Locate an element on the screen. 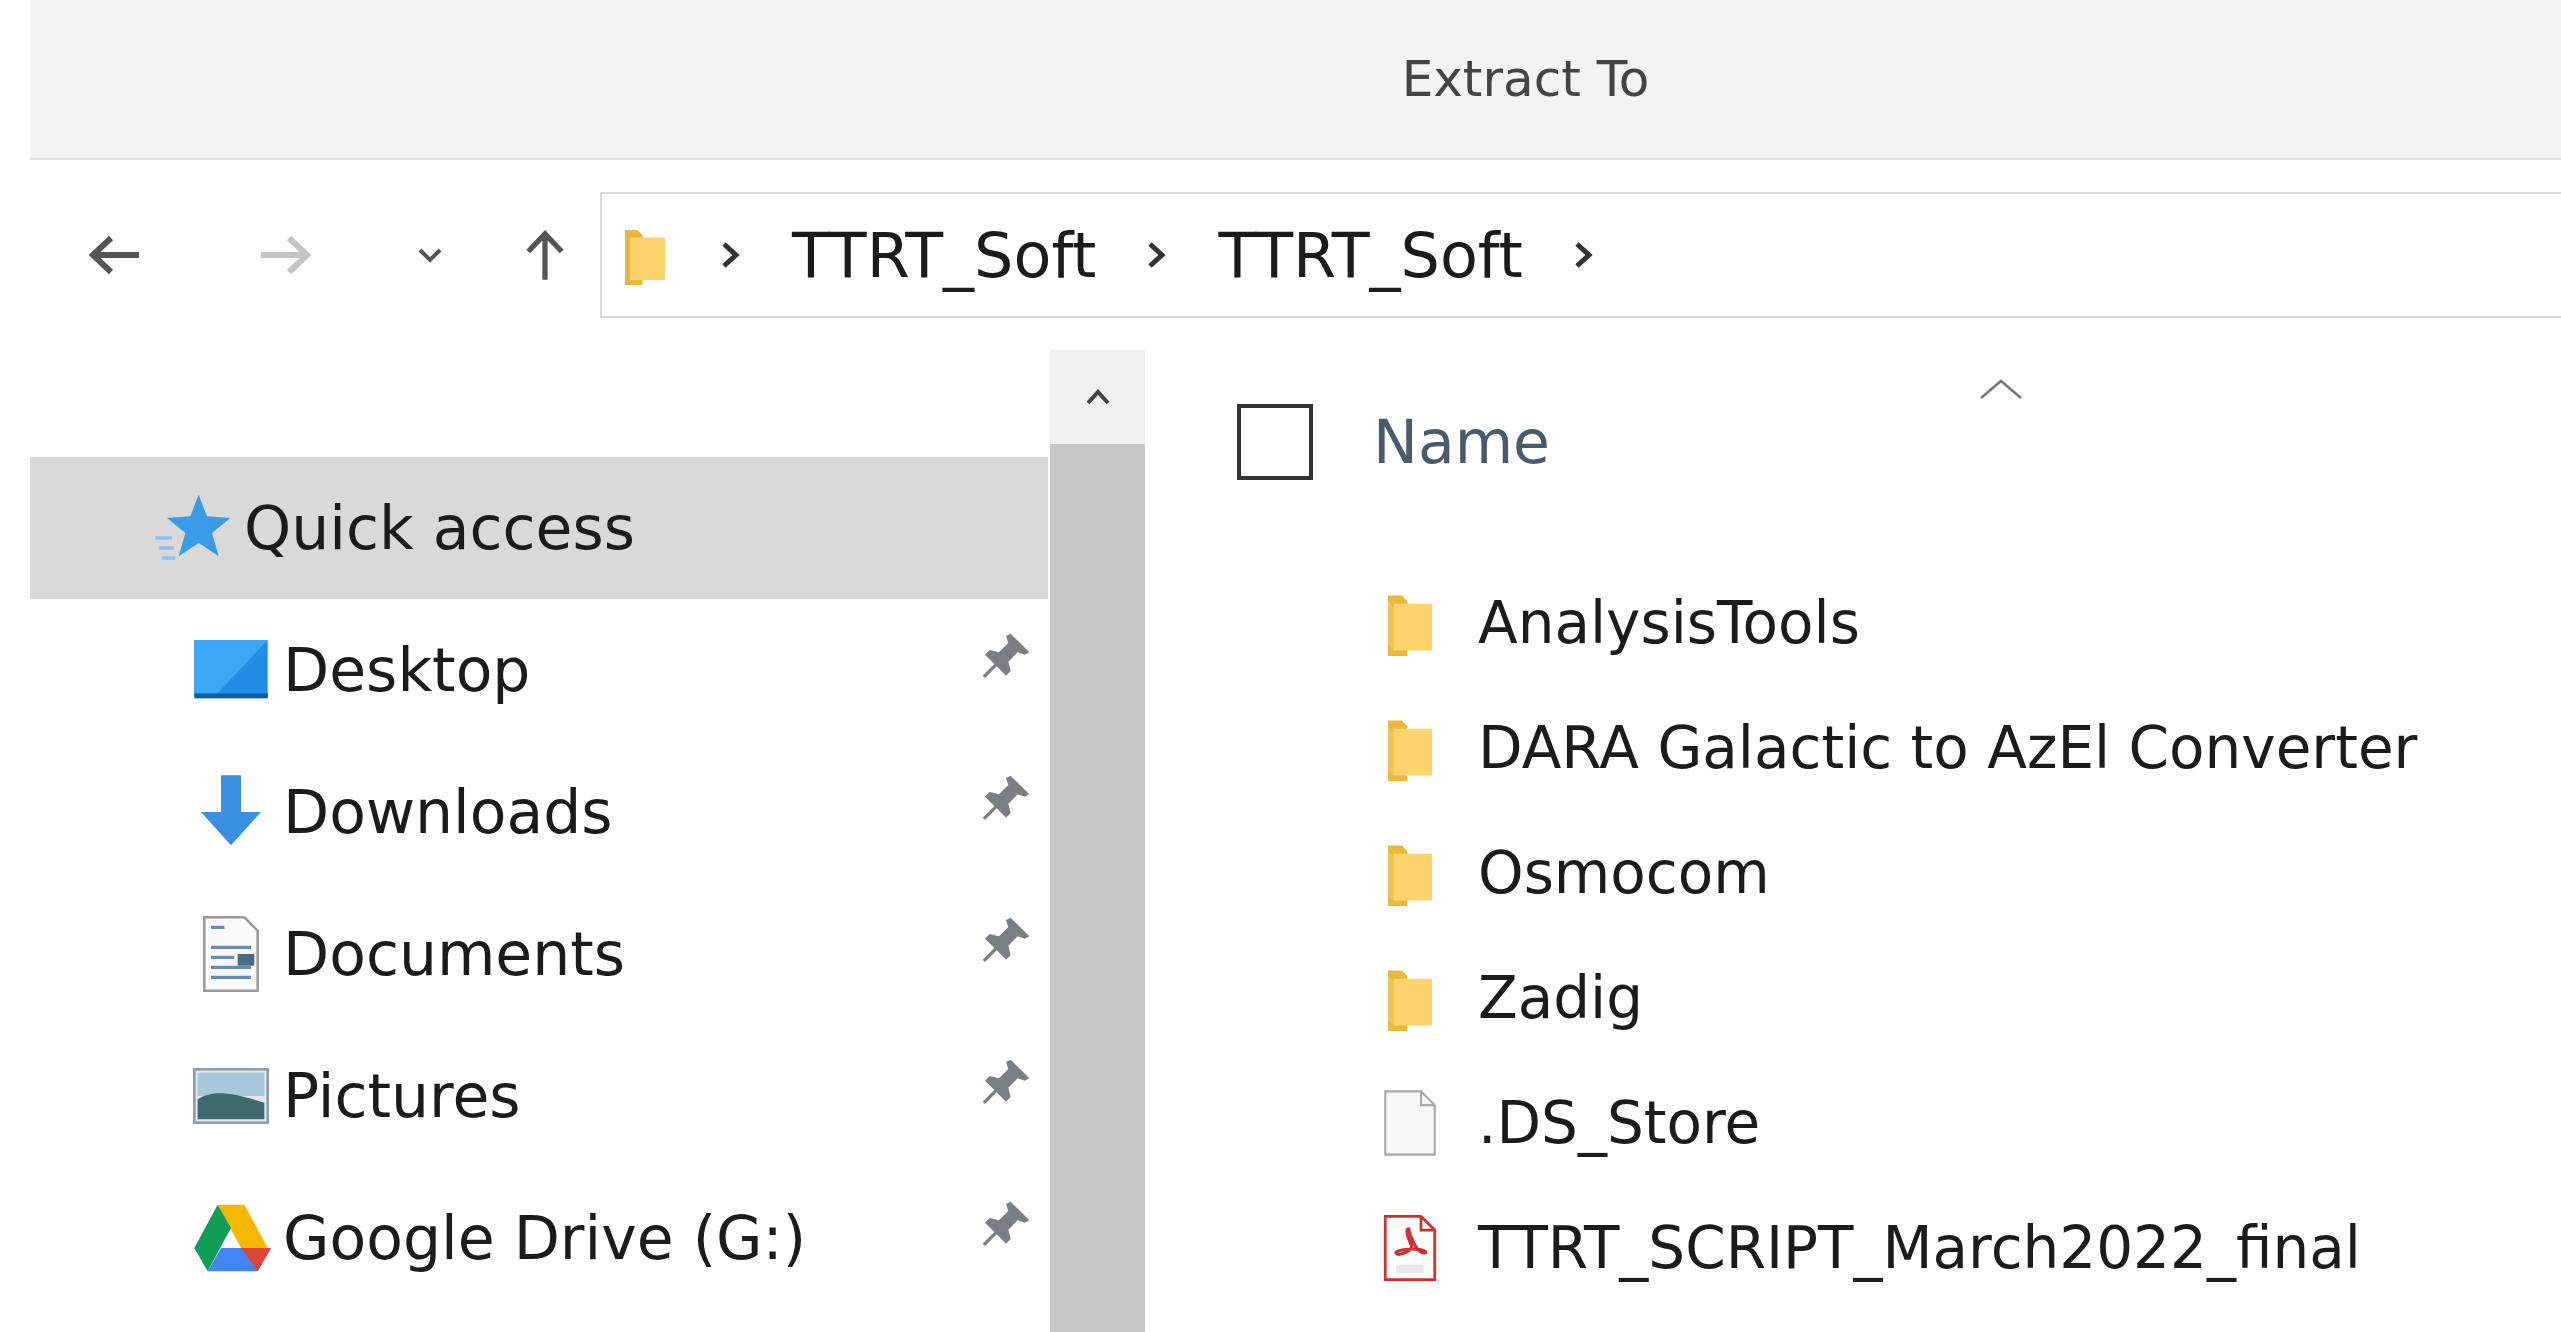 This screenshot has width=2561, height=1332. sidebar-label: Desktop is located at coordinates (407, 670).